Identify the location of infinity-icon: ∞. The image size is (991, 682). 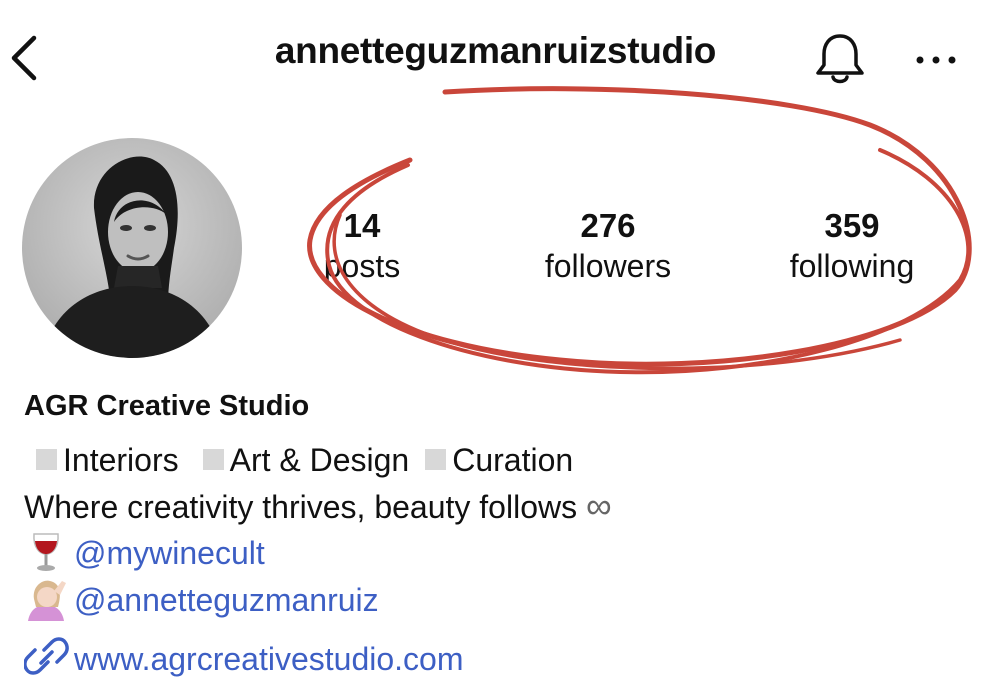
(598, 505).